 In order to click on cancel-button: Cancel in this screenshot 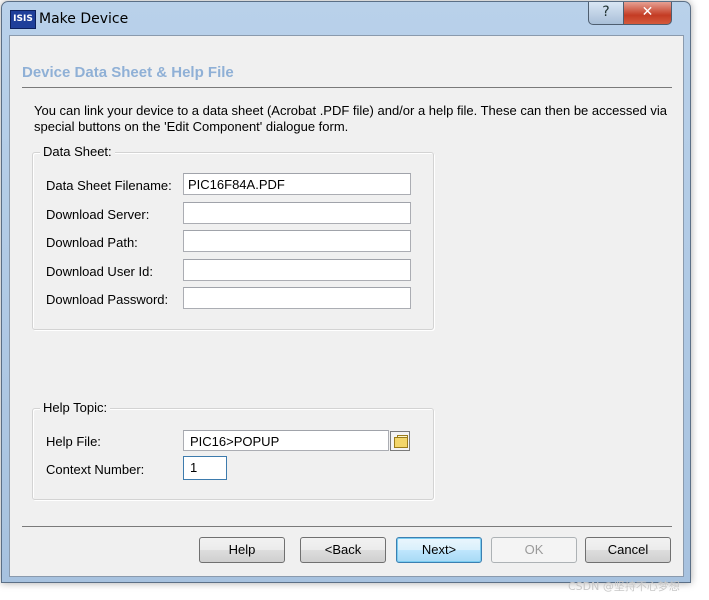, I will do `click(628, 550)`.